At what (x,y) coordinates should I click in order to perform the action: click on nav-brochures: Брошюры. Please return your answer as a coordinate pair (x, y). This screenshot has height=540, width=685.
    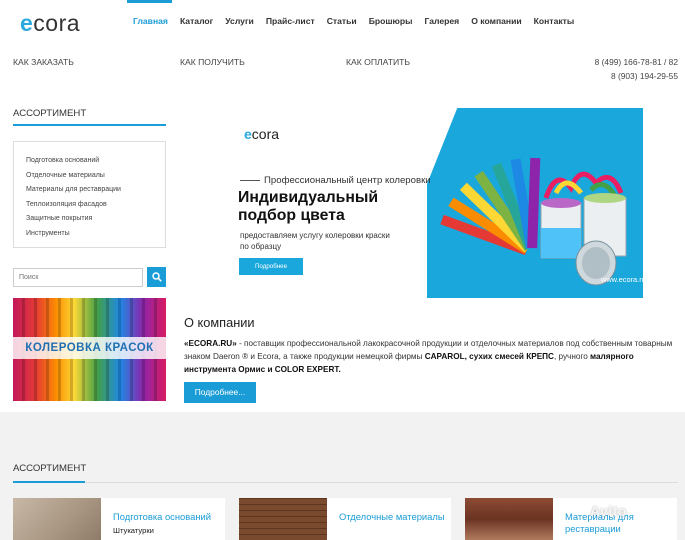
    Looking at the image, I should click on (391, 21).